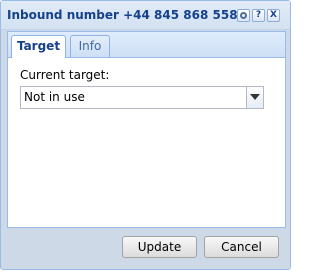 This screenshot has height=272, width=320. What do you see at coordinates (146, 45) in the screenshot?
I see `tab-strip: Target Info` at bounding box center [146, 45].